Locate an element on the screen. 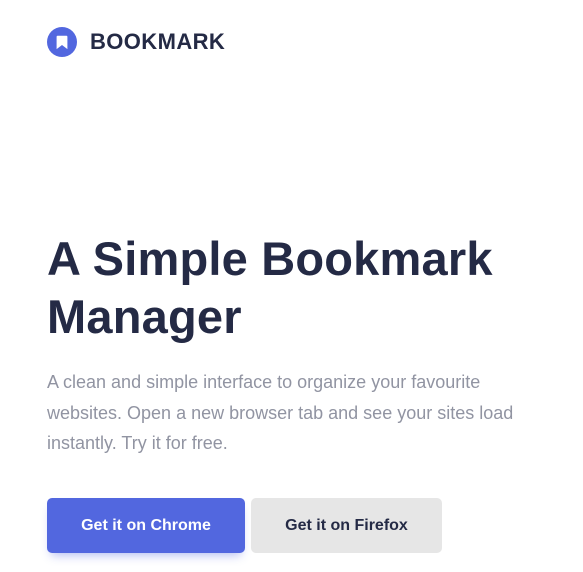 This screenshot has height=572, width=583. bookmark-icon is located at coordinates (62, 42).